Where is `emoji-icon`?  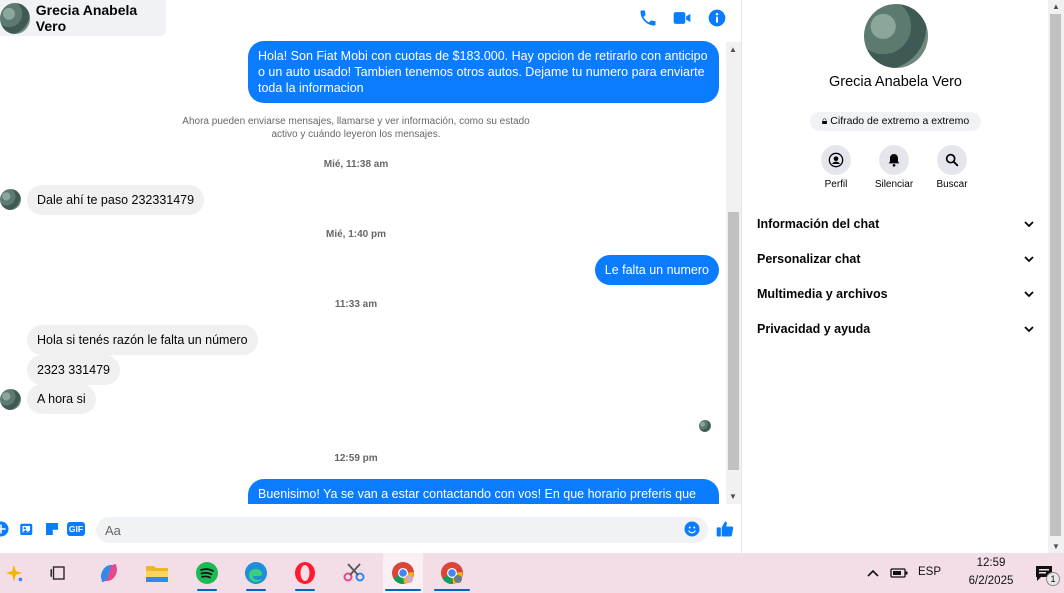 emoji-icon is located at coordinates (692, 529).